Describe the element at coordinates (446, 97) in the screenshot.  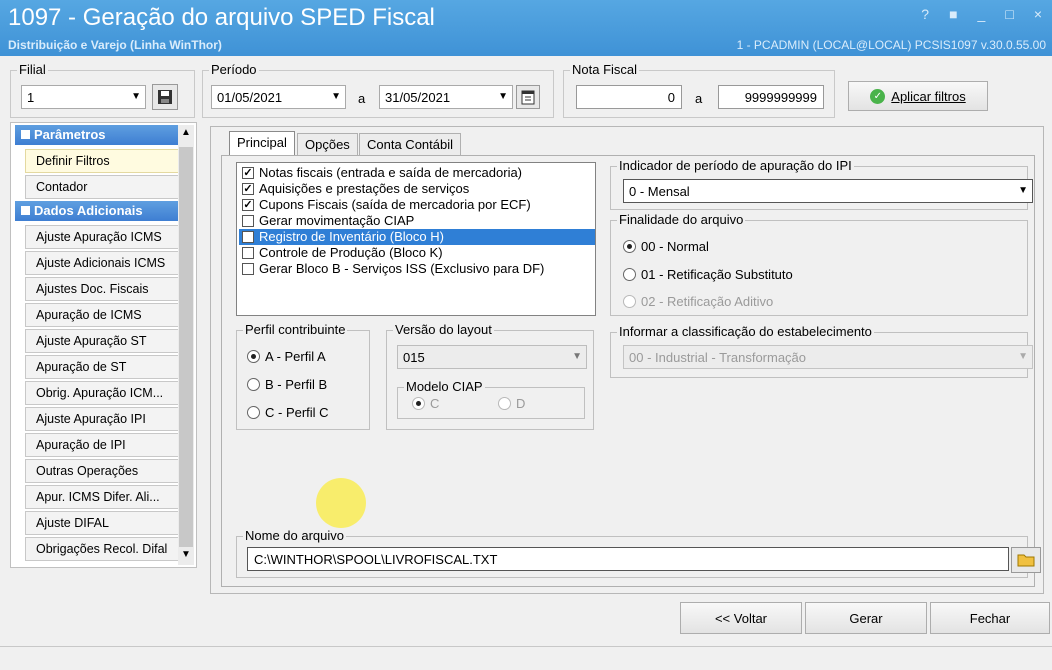
I see `periodo-end-field: 31/05/2021 ▼` at that location.